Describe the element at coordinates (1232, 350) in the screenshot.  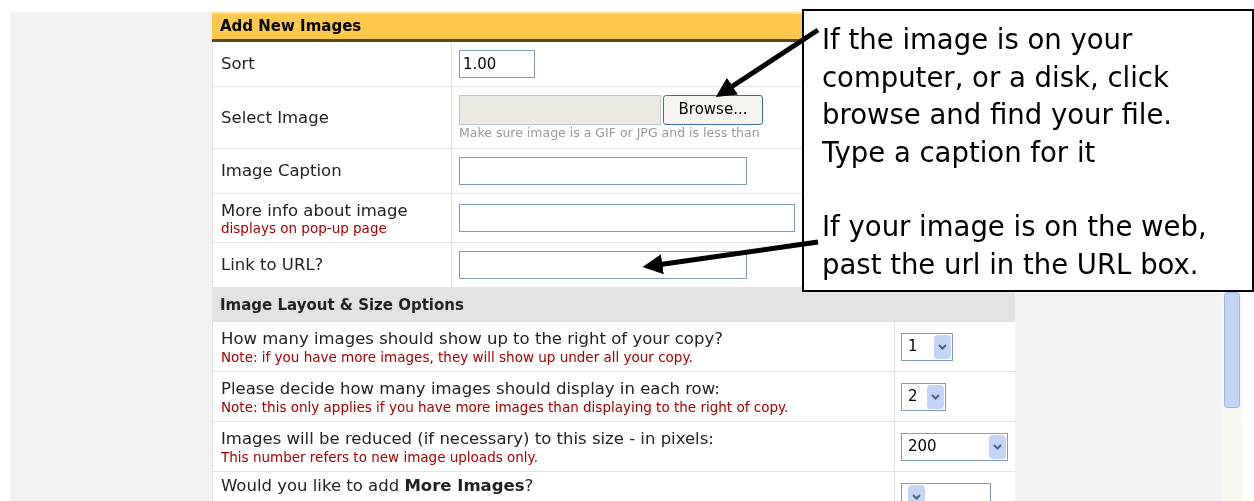
I see `scrollbar-thumb` at that location.